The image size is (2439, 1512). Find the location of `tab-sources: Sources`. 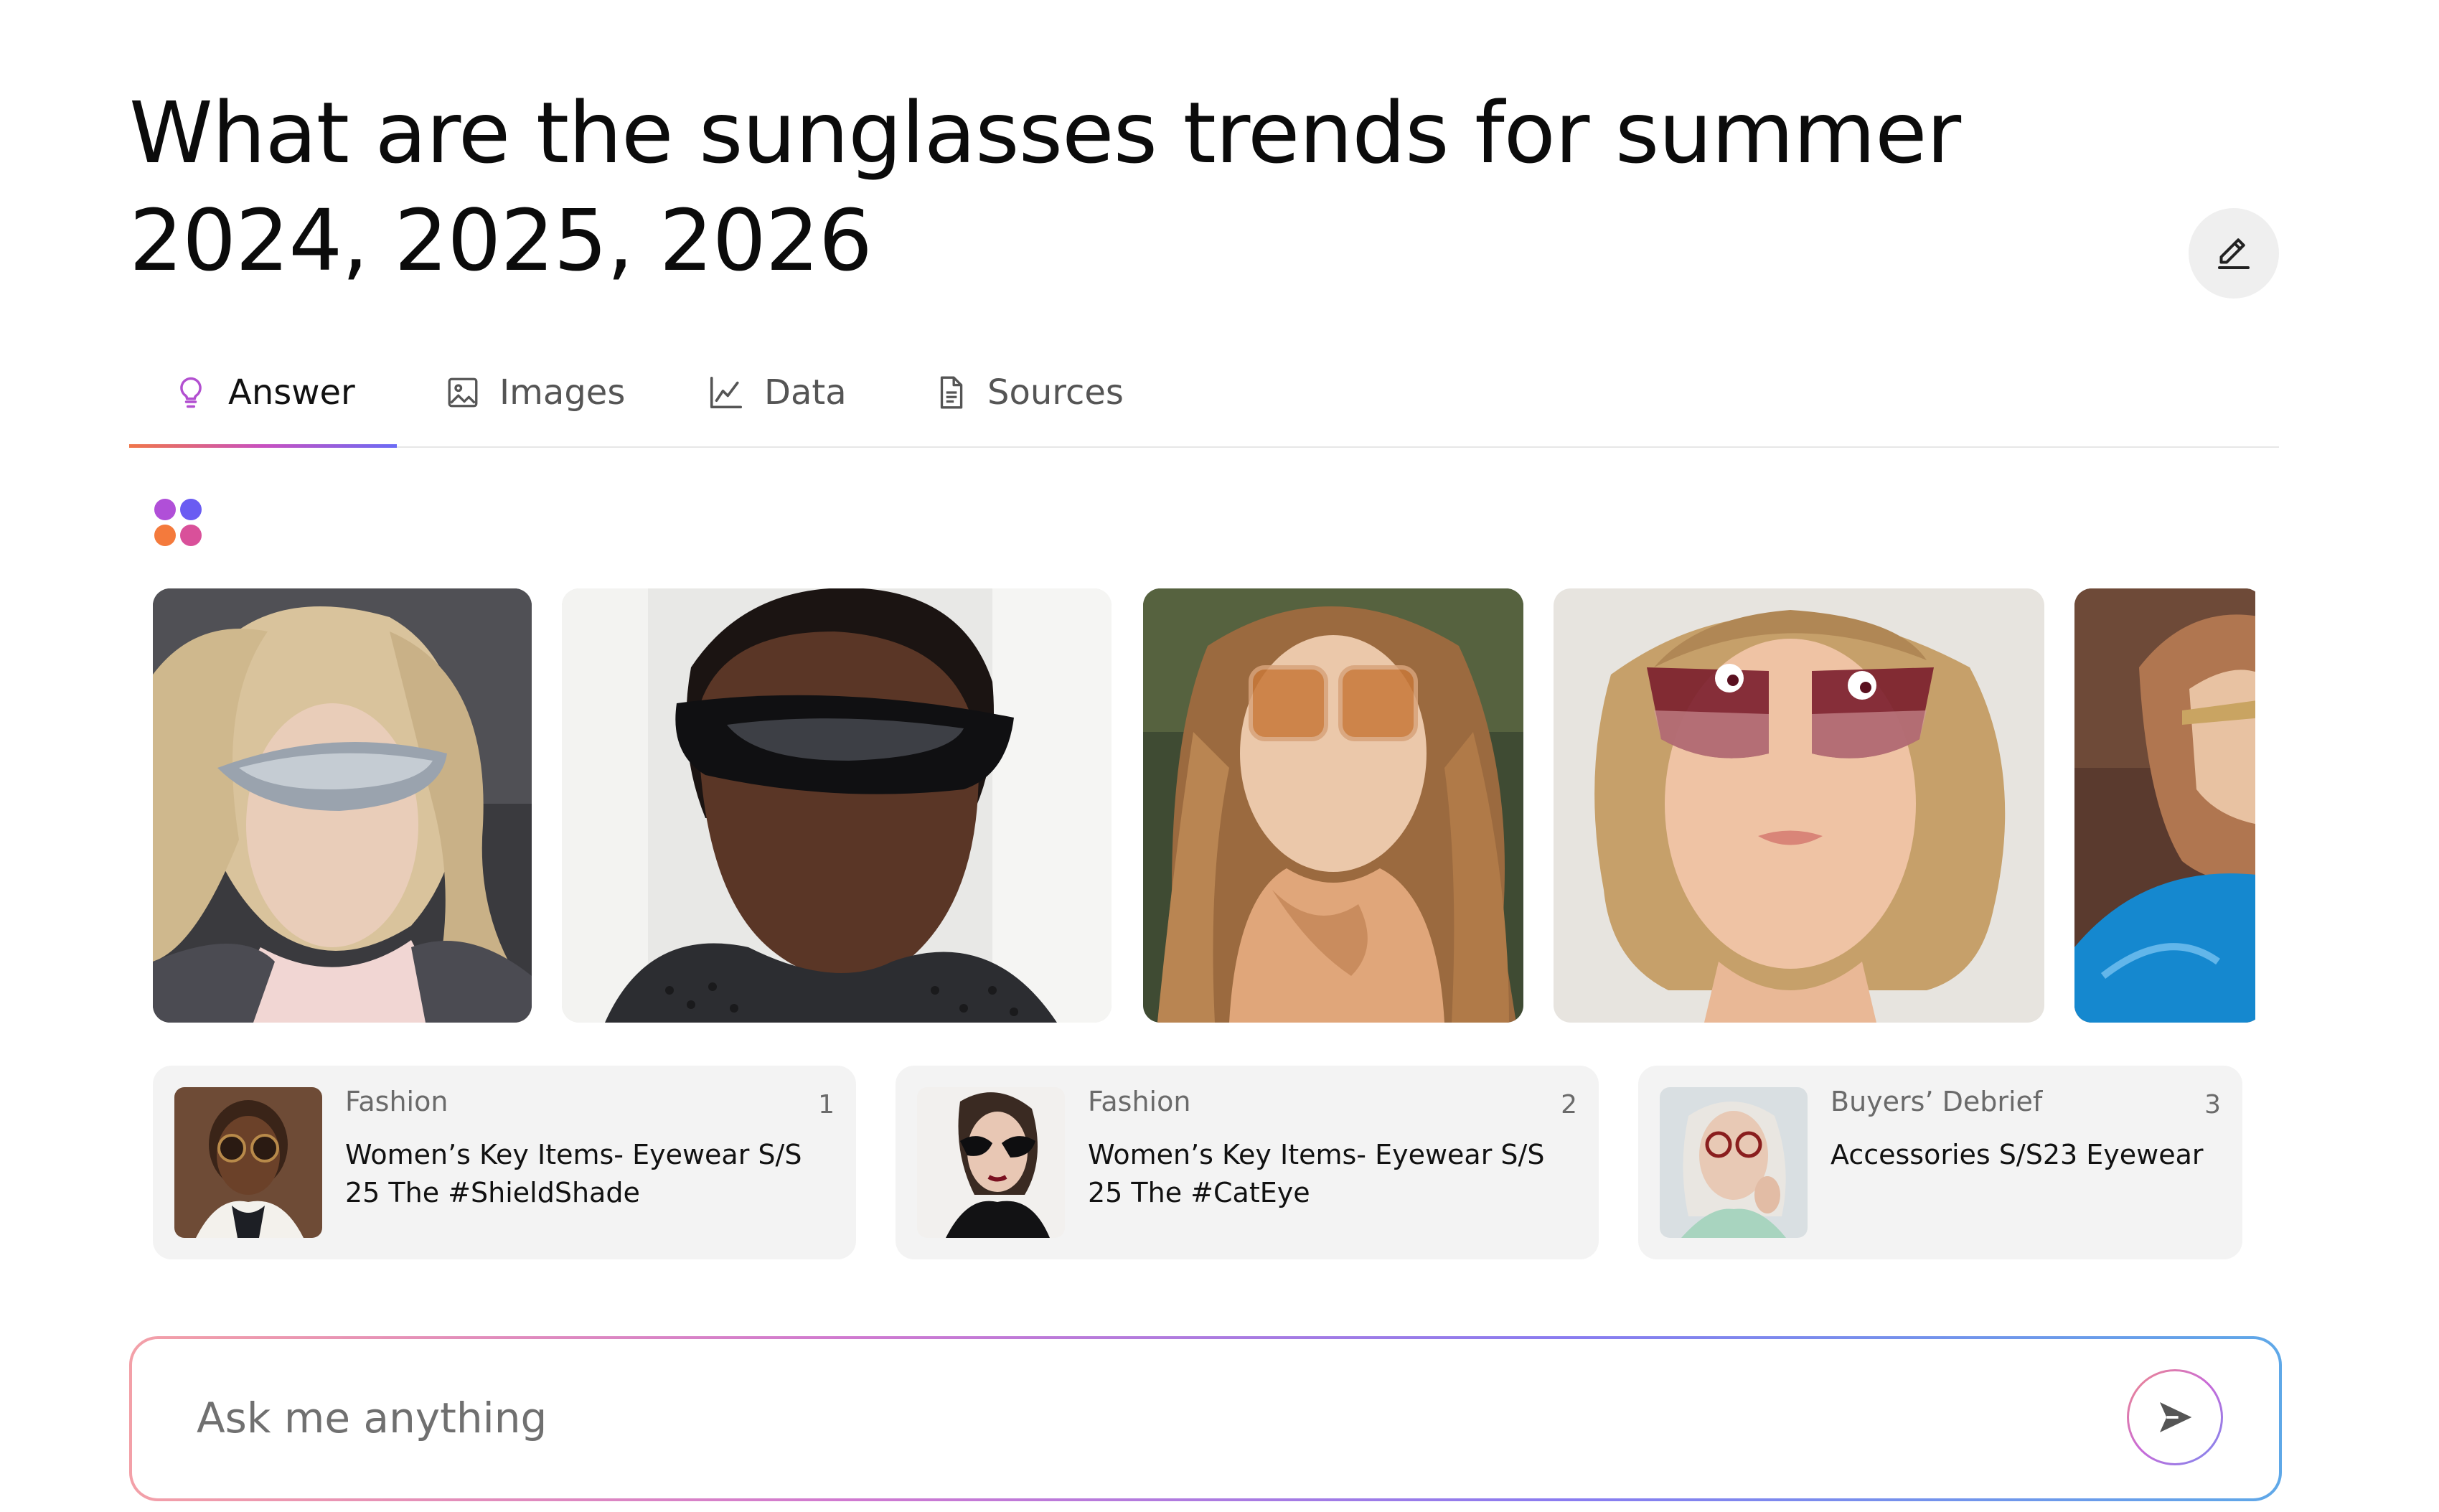

tab-sources: Sources is located at coordinates (1028, 393).